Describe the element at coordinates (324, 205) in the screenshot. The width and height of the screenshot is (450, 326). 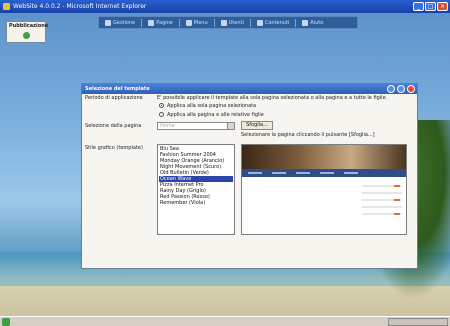
I see `preview-body` at that location.